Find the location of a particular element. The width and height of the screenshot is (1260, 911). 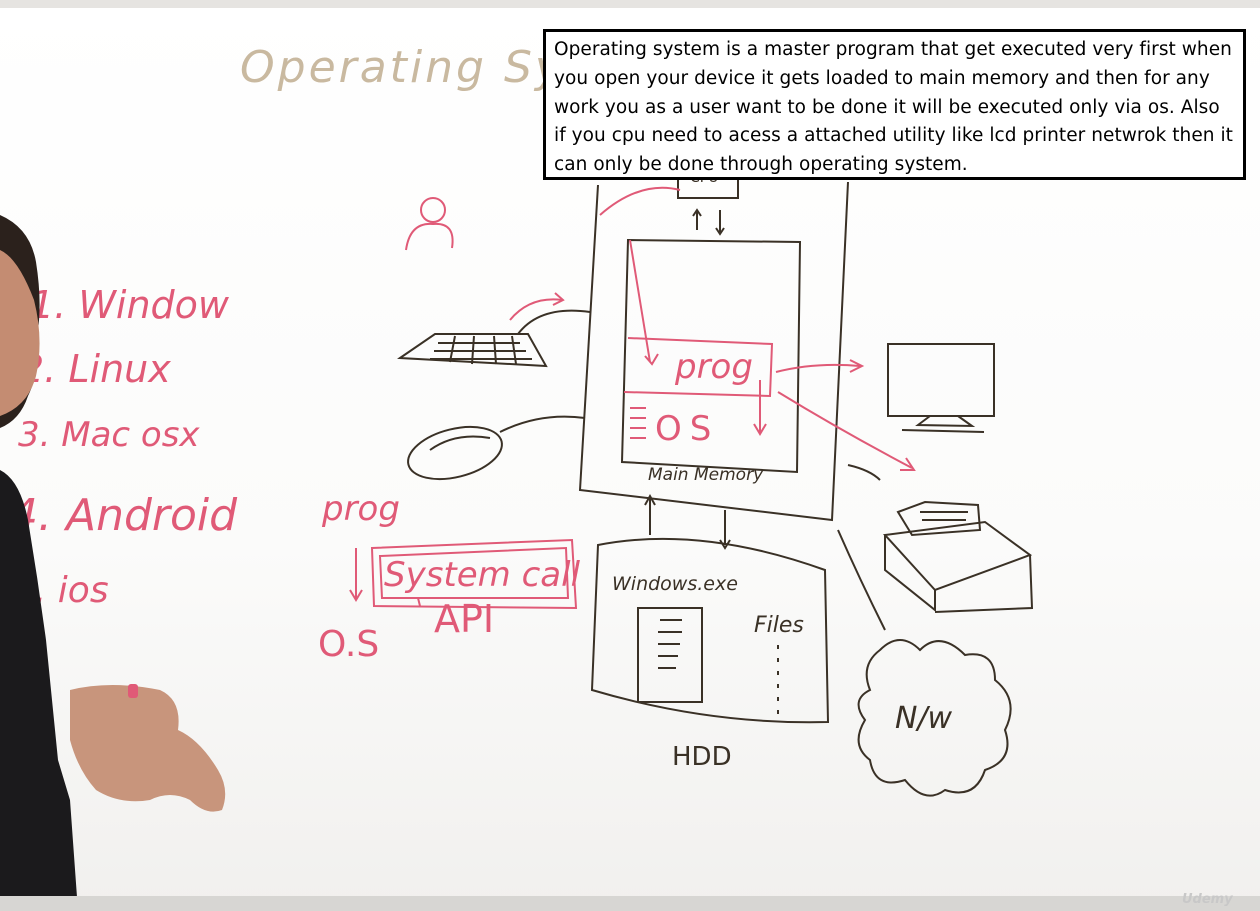

network-label: N/w is located at coordinates (924, 718).